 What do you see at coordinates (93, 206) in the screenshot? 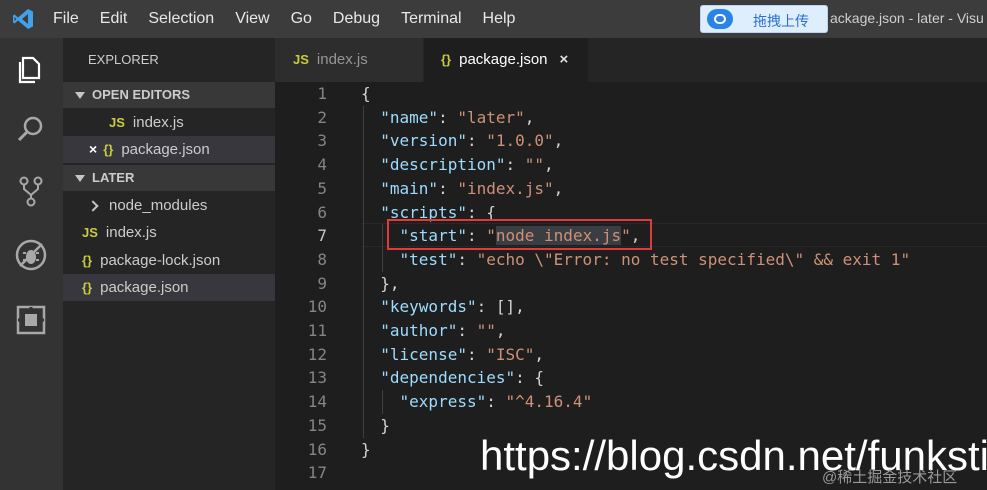
I see `chevron-right-icon` at bounding box center [93, 206].